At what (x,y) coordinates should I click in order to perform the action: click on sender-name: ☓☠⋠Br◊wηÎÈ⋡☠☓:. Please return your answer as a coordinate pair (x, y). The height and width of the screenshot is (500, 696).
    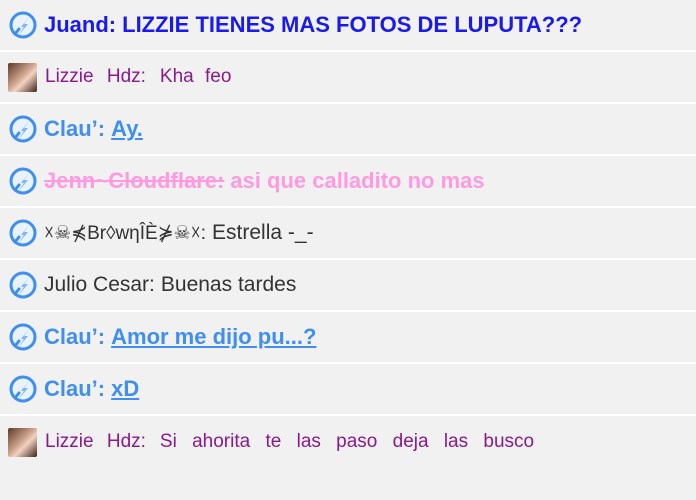
    Looking at the image, I should click on (125, 233).